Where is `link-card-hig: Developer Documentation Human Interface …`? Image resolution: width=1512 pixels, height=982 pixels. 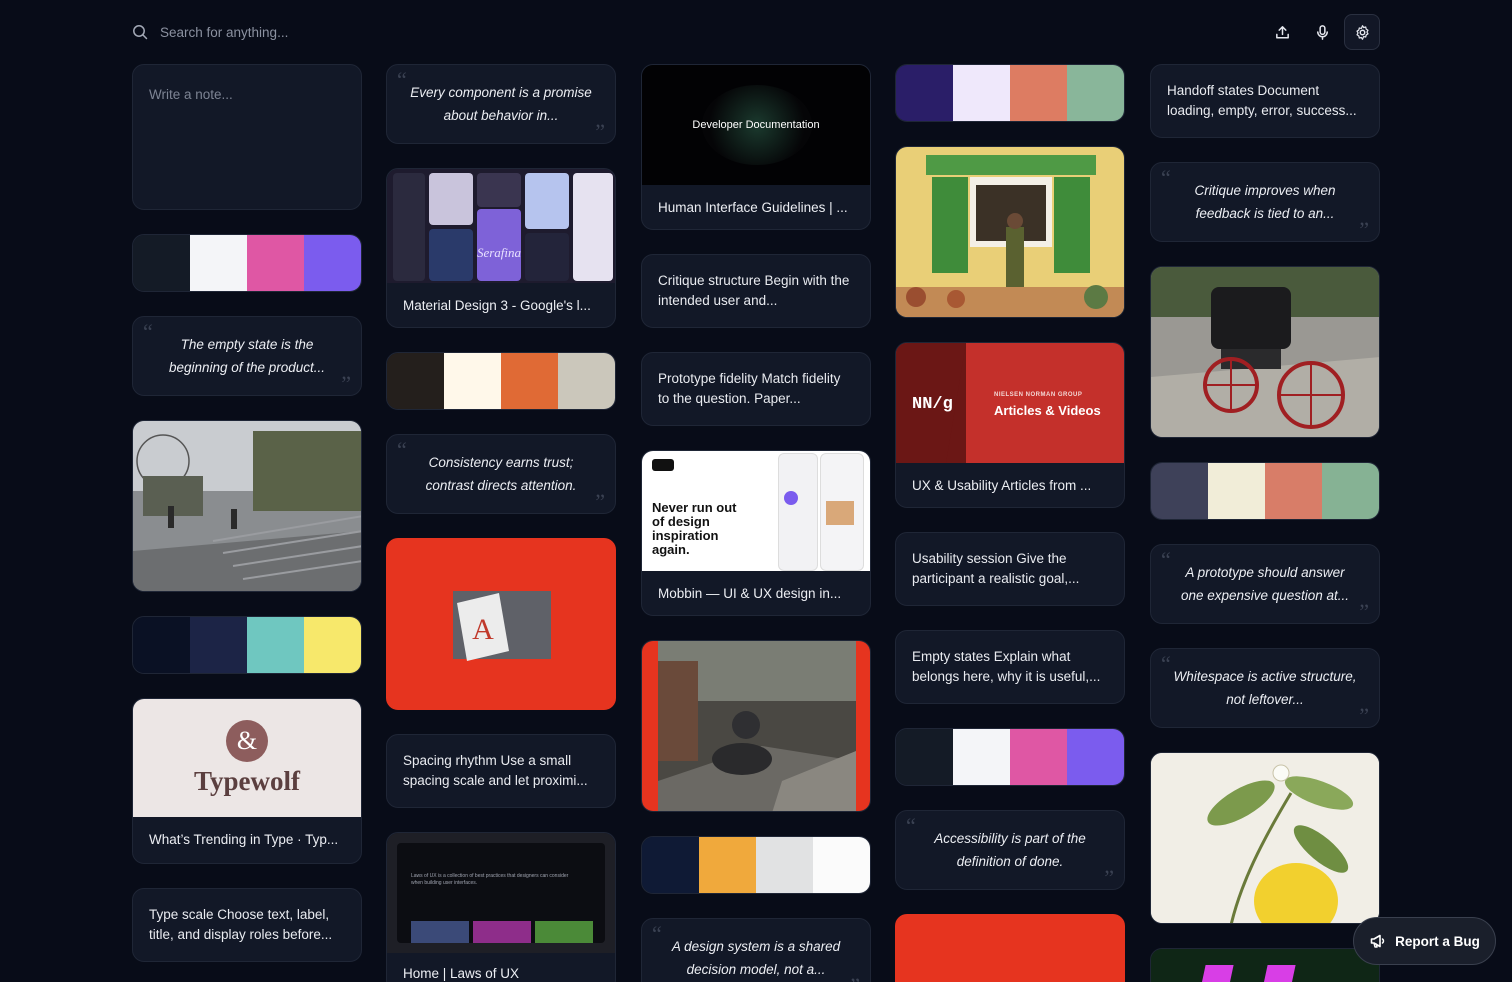 link-card-hig: Developer Documentation Human Interface … is located at coordinates (756, 147).